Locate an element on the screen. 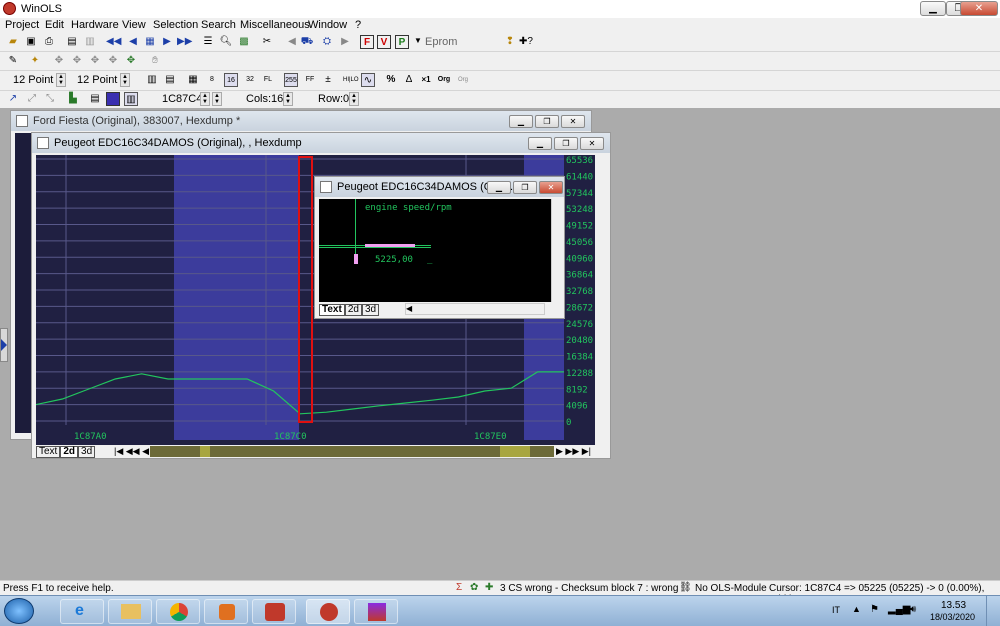  org-compare-icon: Org is located at coordinates (463, 80).